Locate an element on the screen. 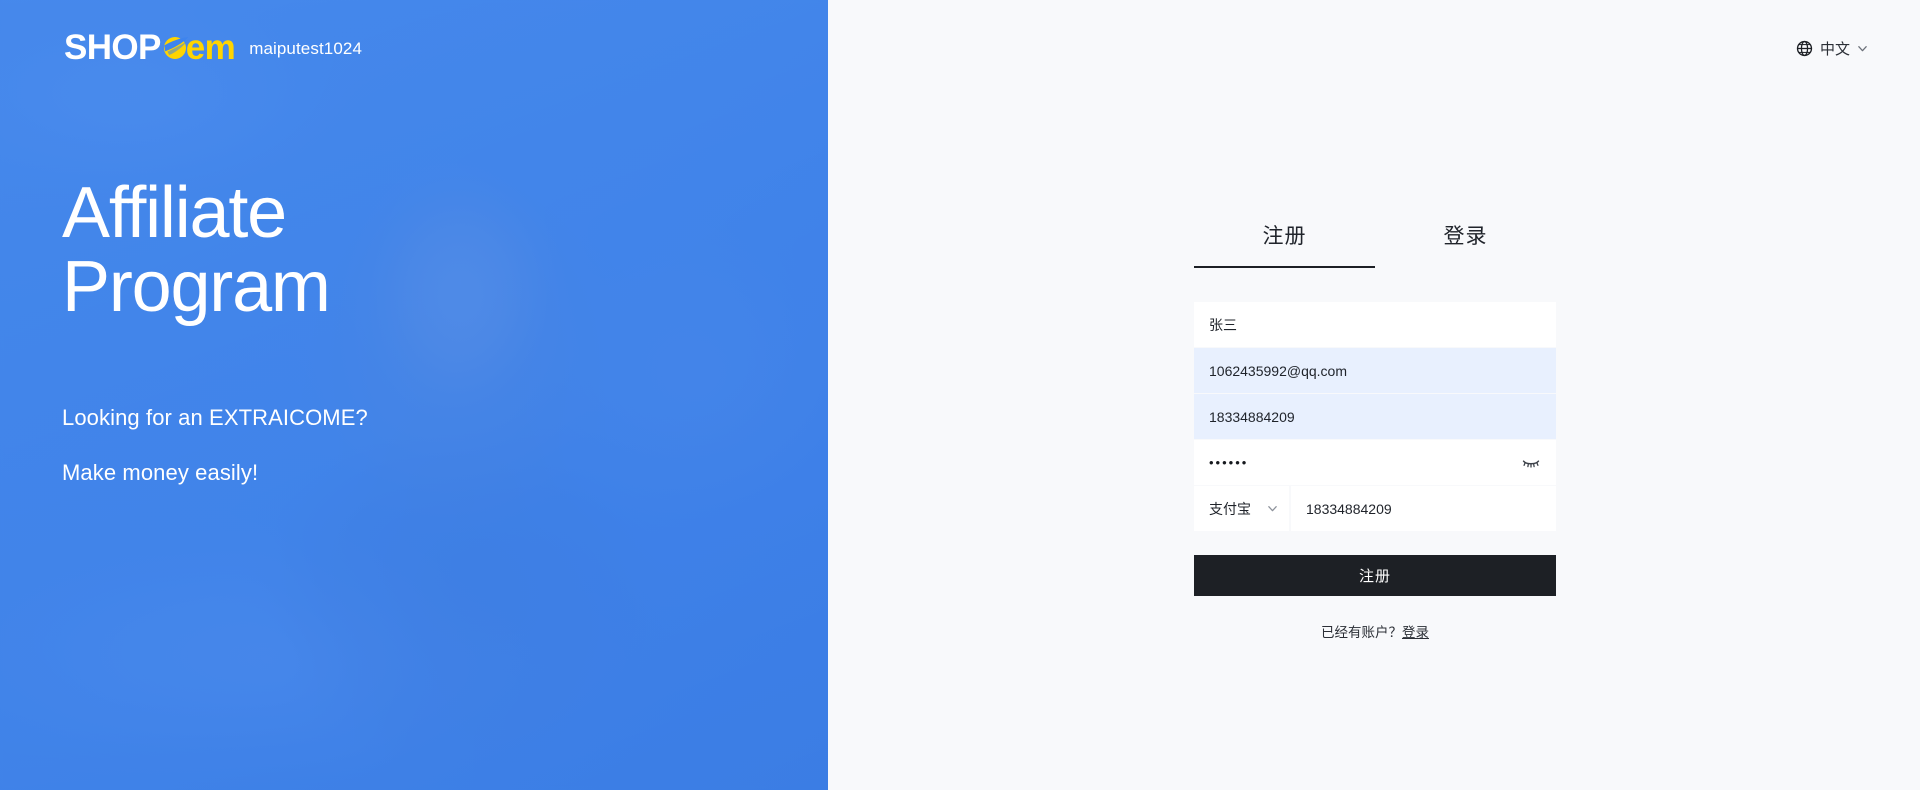  email-field: 1062435992@qq.com is located at coordinates (1375, 370).